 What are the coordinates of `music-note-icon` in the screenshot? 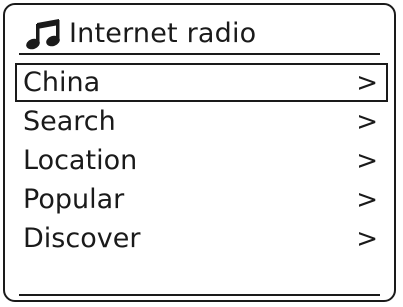 It's located at (43, 34).